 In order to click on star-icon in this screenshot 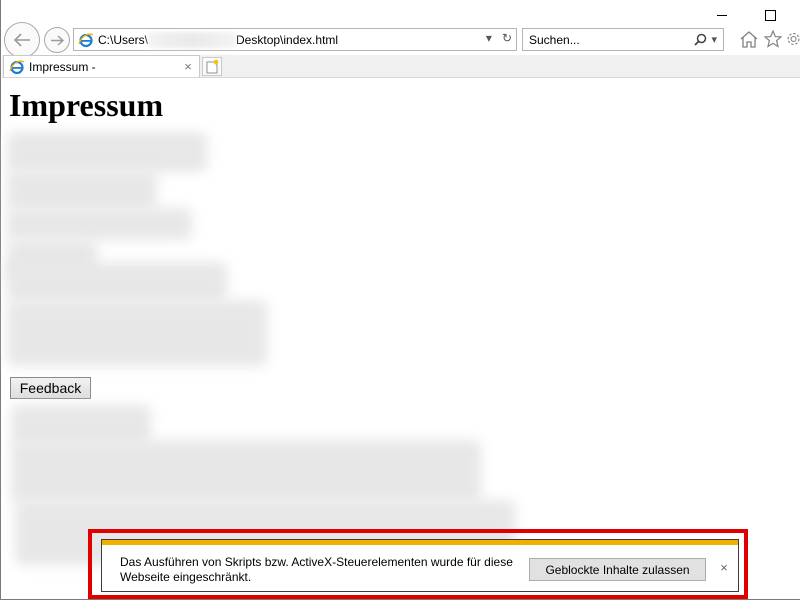, I will do `click(773, 39)`.